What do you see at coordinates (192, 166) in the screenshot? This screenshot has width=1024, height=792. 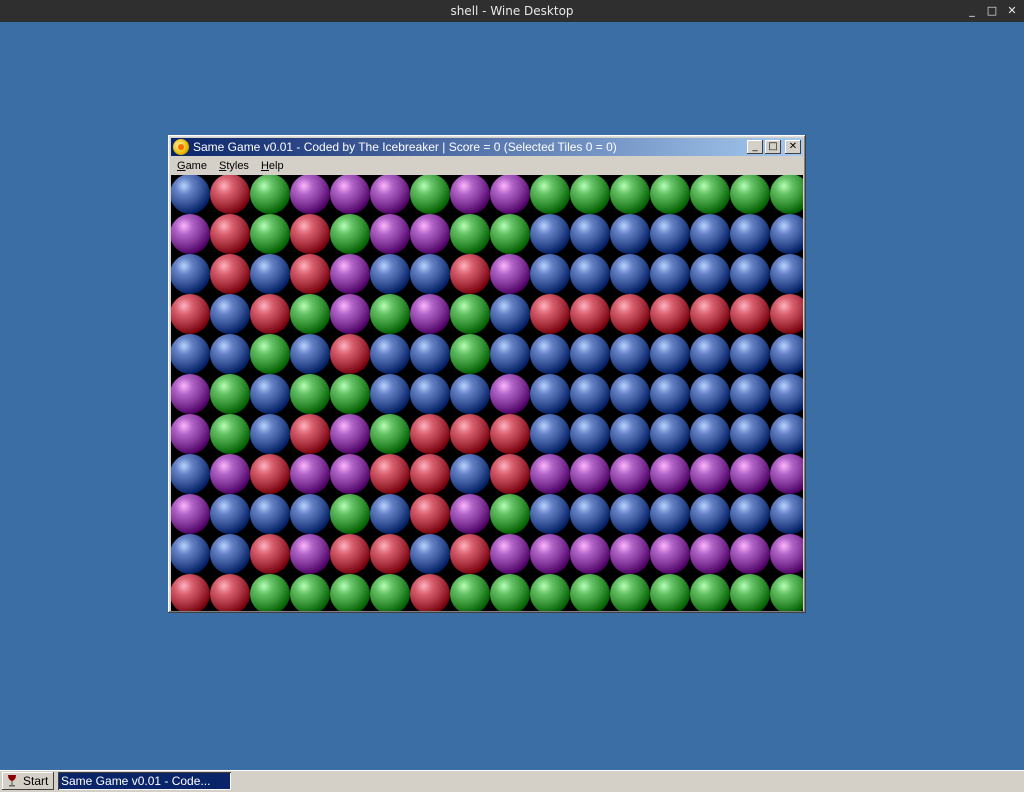 I see `menu-game: Game` at bounding box center [192, 166].